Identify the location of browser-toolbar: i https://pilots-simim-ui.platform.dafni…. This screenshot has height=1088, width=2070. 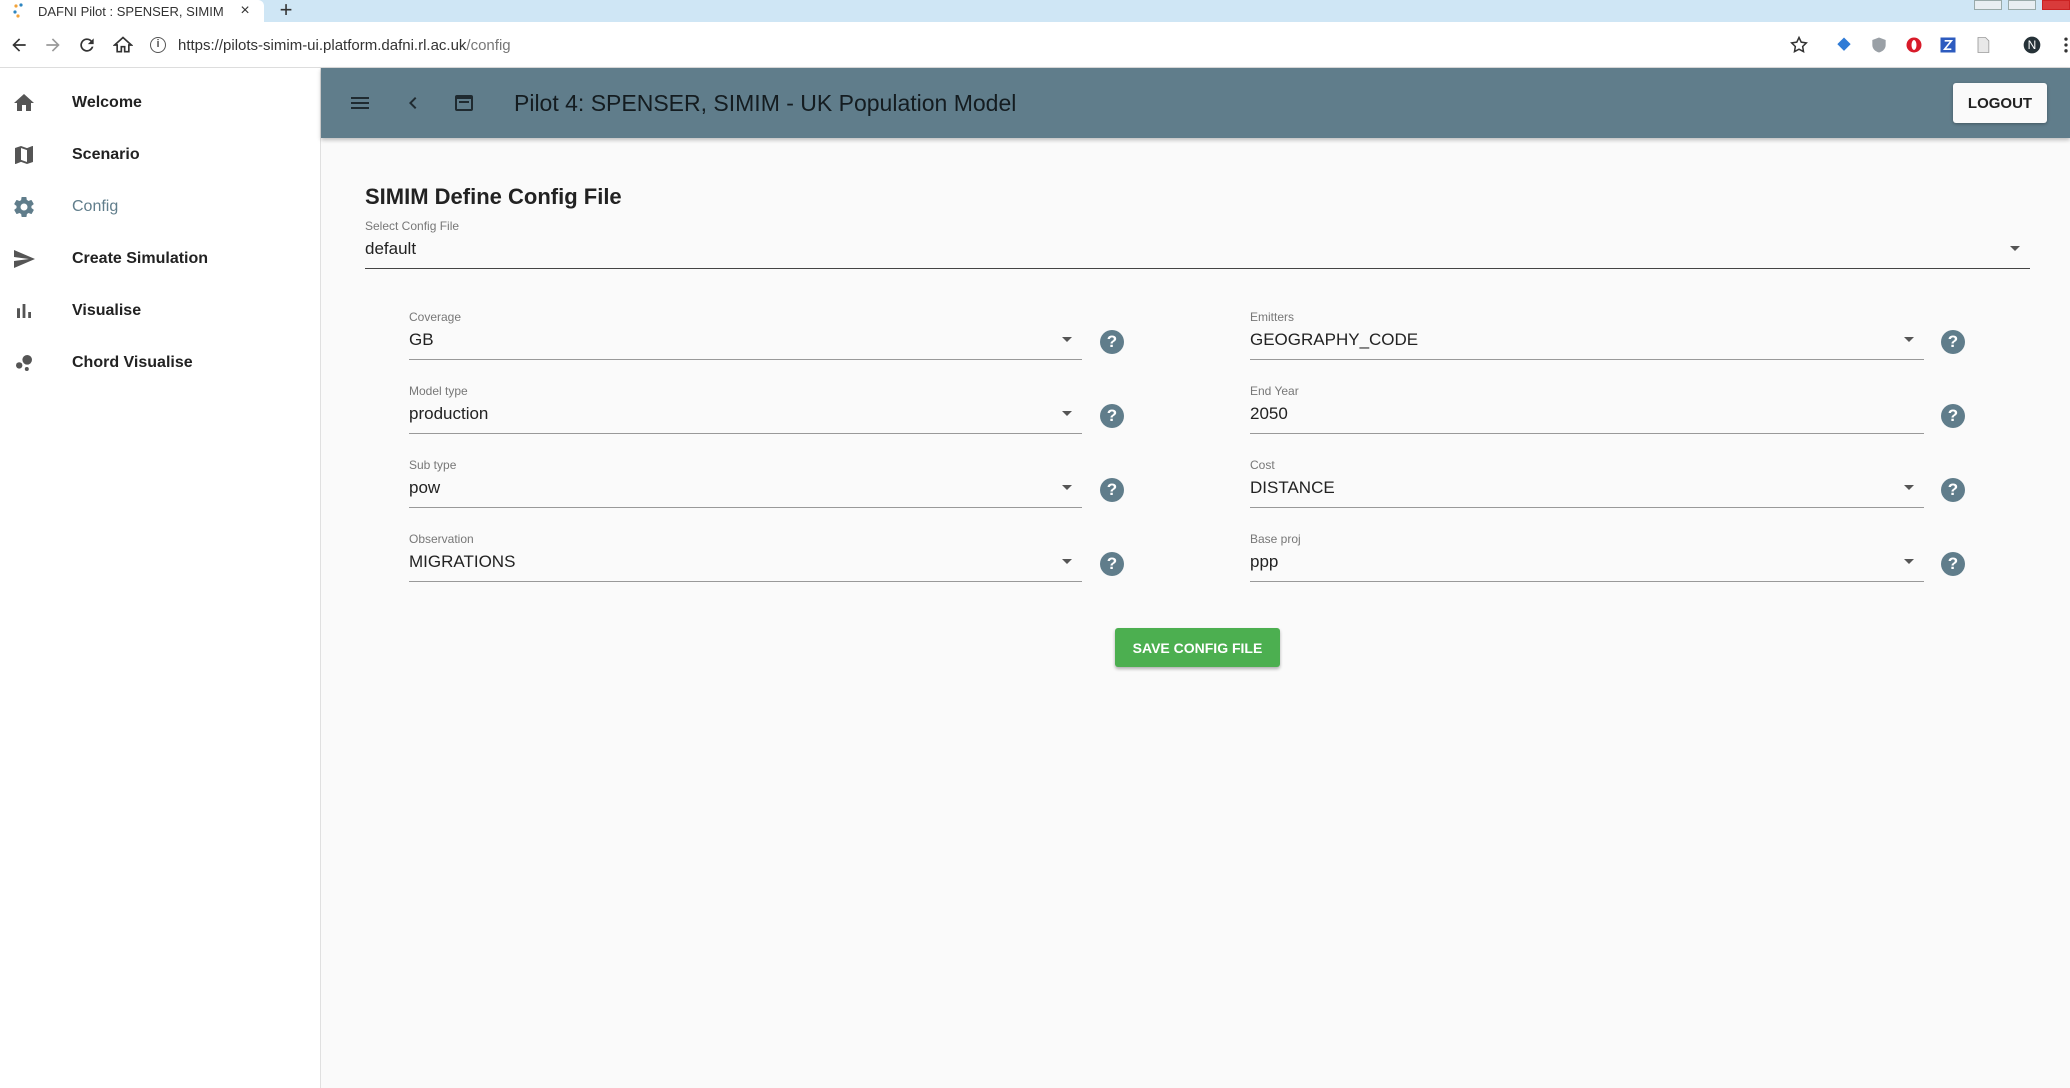
(1035, 45).